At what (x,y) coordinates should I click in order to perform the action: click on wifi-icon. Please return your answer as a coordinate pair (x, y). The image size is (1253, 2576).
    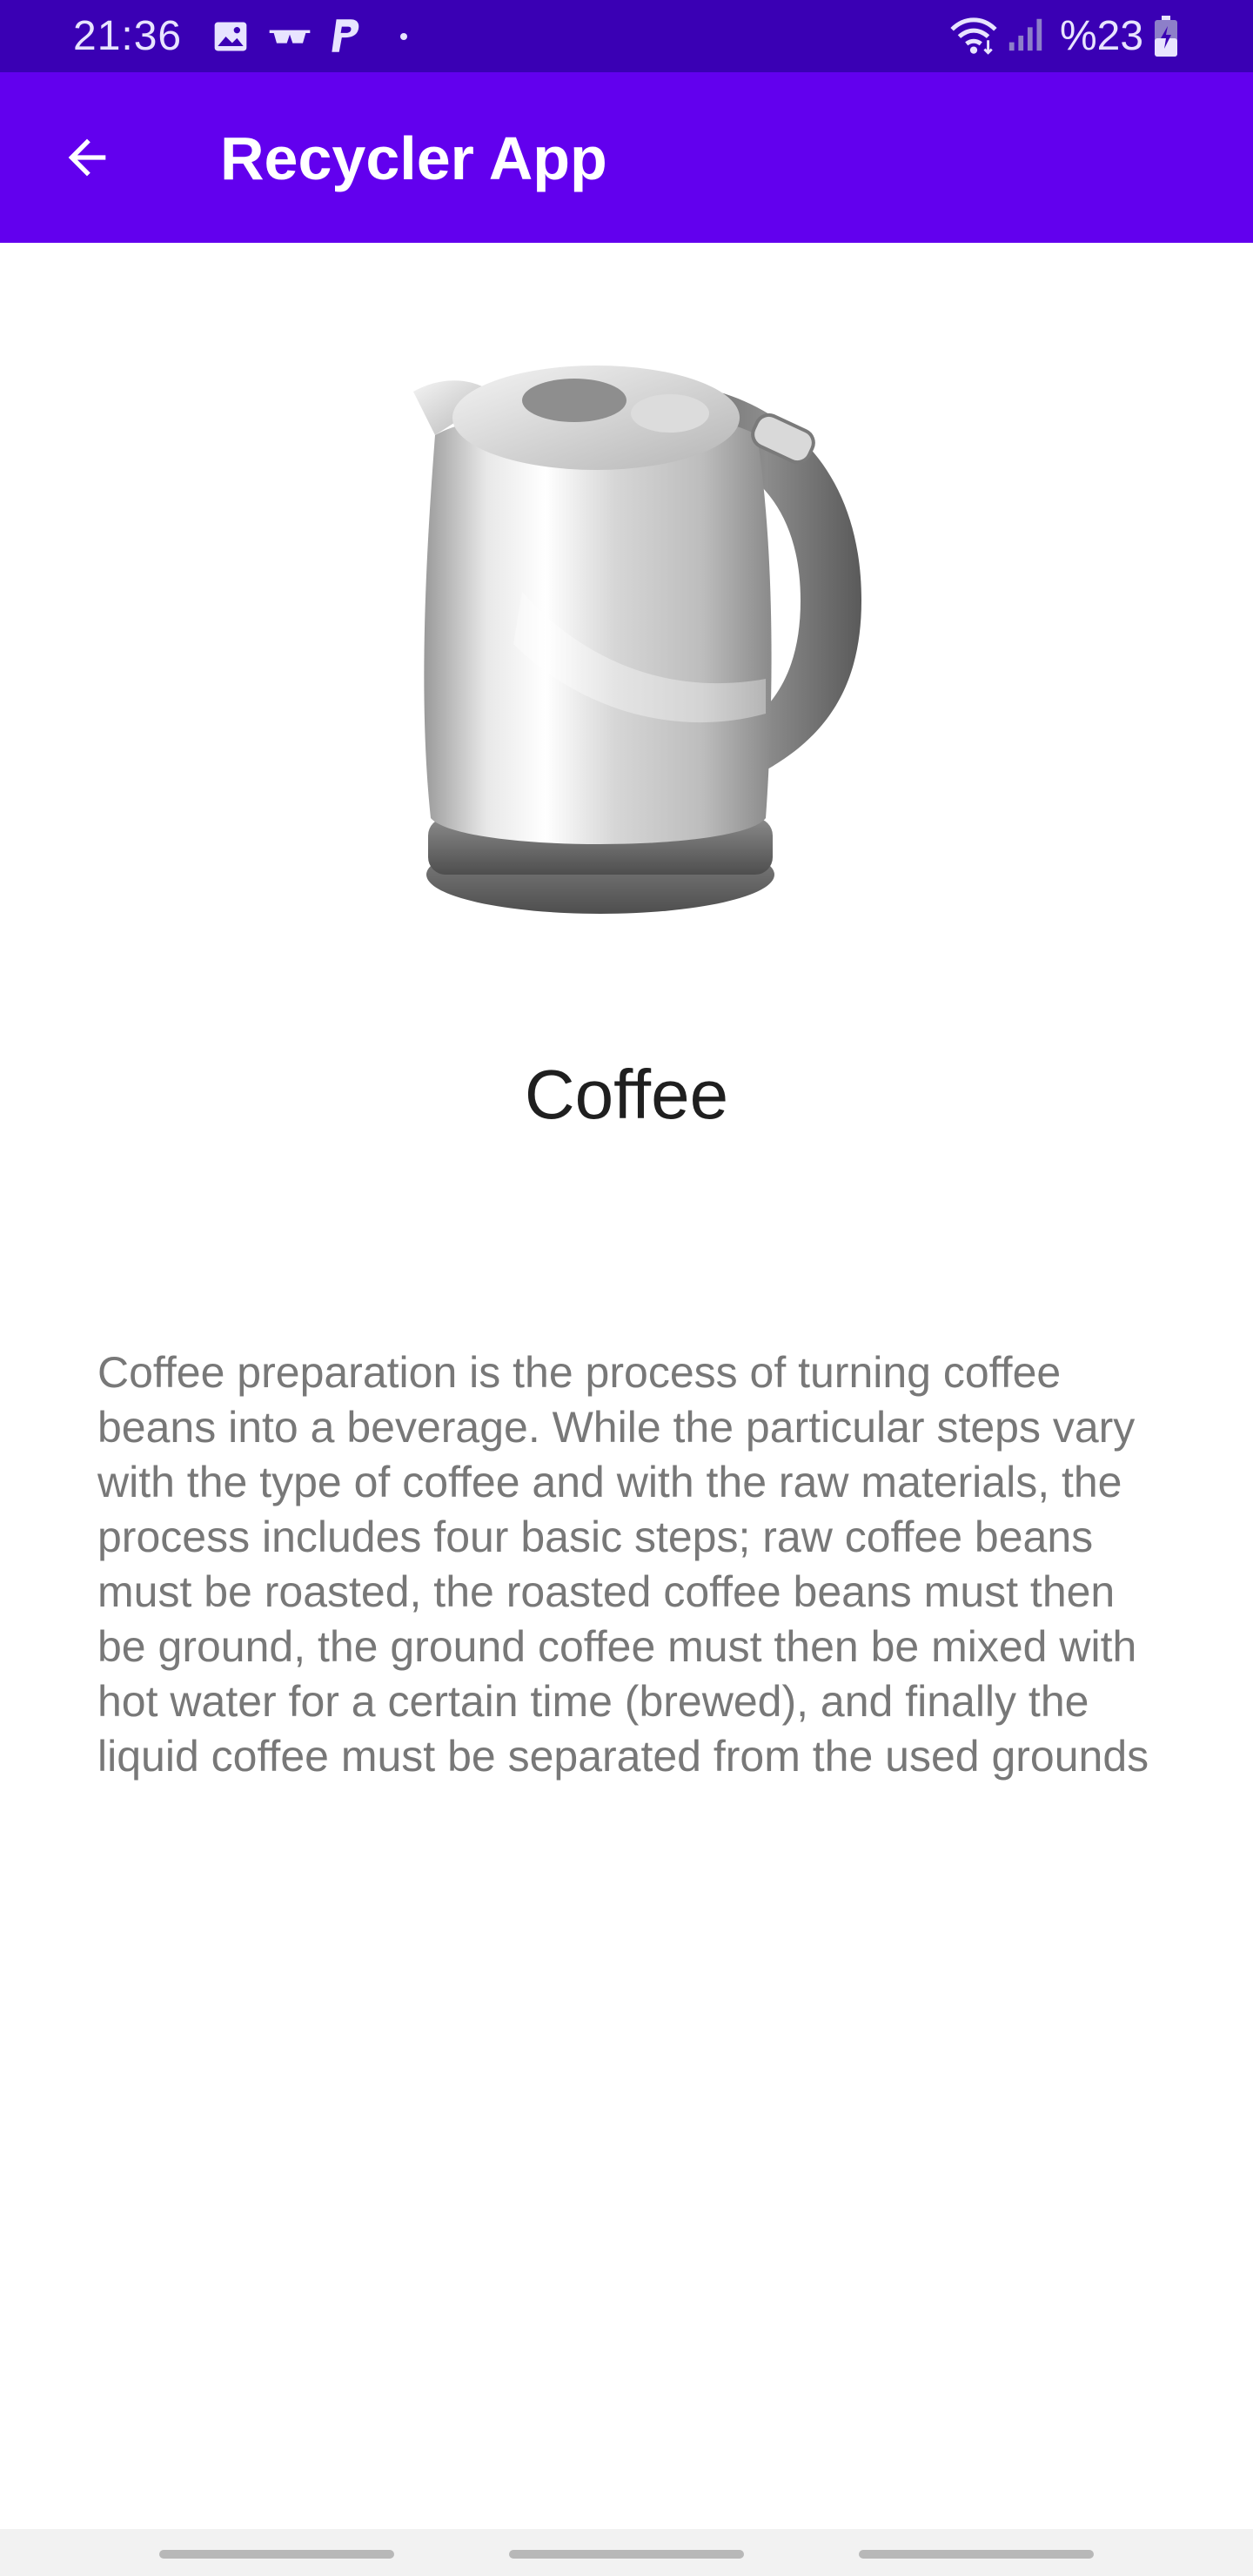
    Looking at the image, I should click on (973, 36).